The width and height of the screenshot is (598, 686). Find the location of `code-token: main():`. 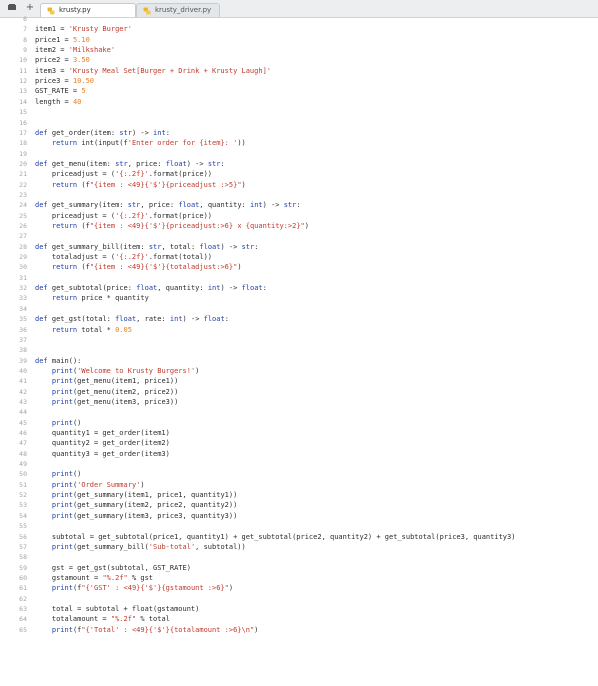

code-token: main(): is located at coordinates (64, 360).